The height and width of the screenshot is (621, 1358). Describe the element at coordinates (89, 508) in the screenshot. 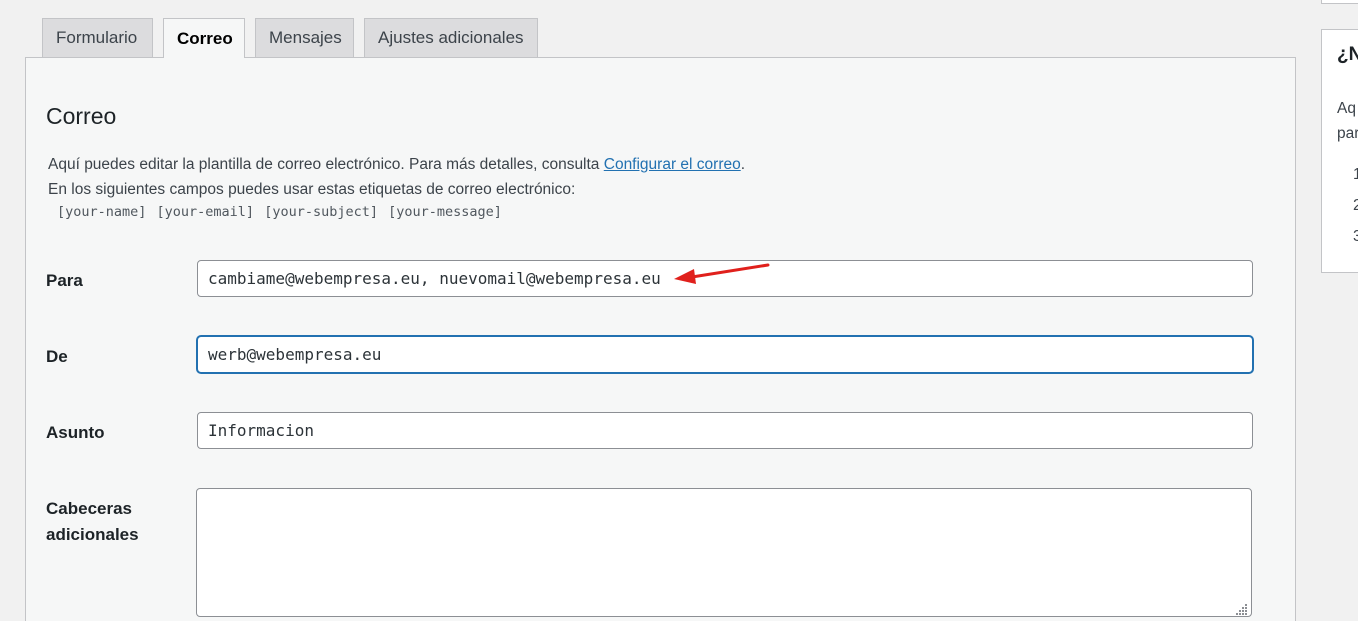

I see `cabeceras-label-line-1: Cabeceras` at that location.